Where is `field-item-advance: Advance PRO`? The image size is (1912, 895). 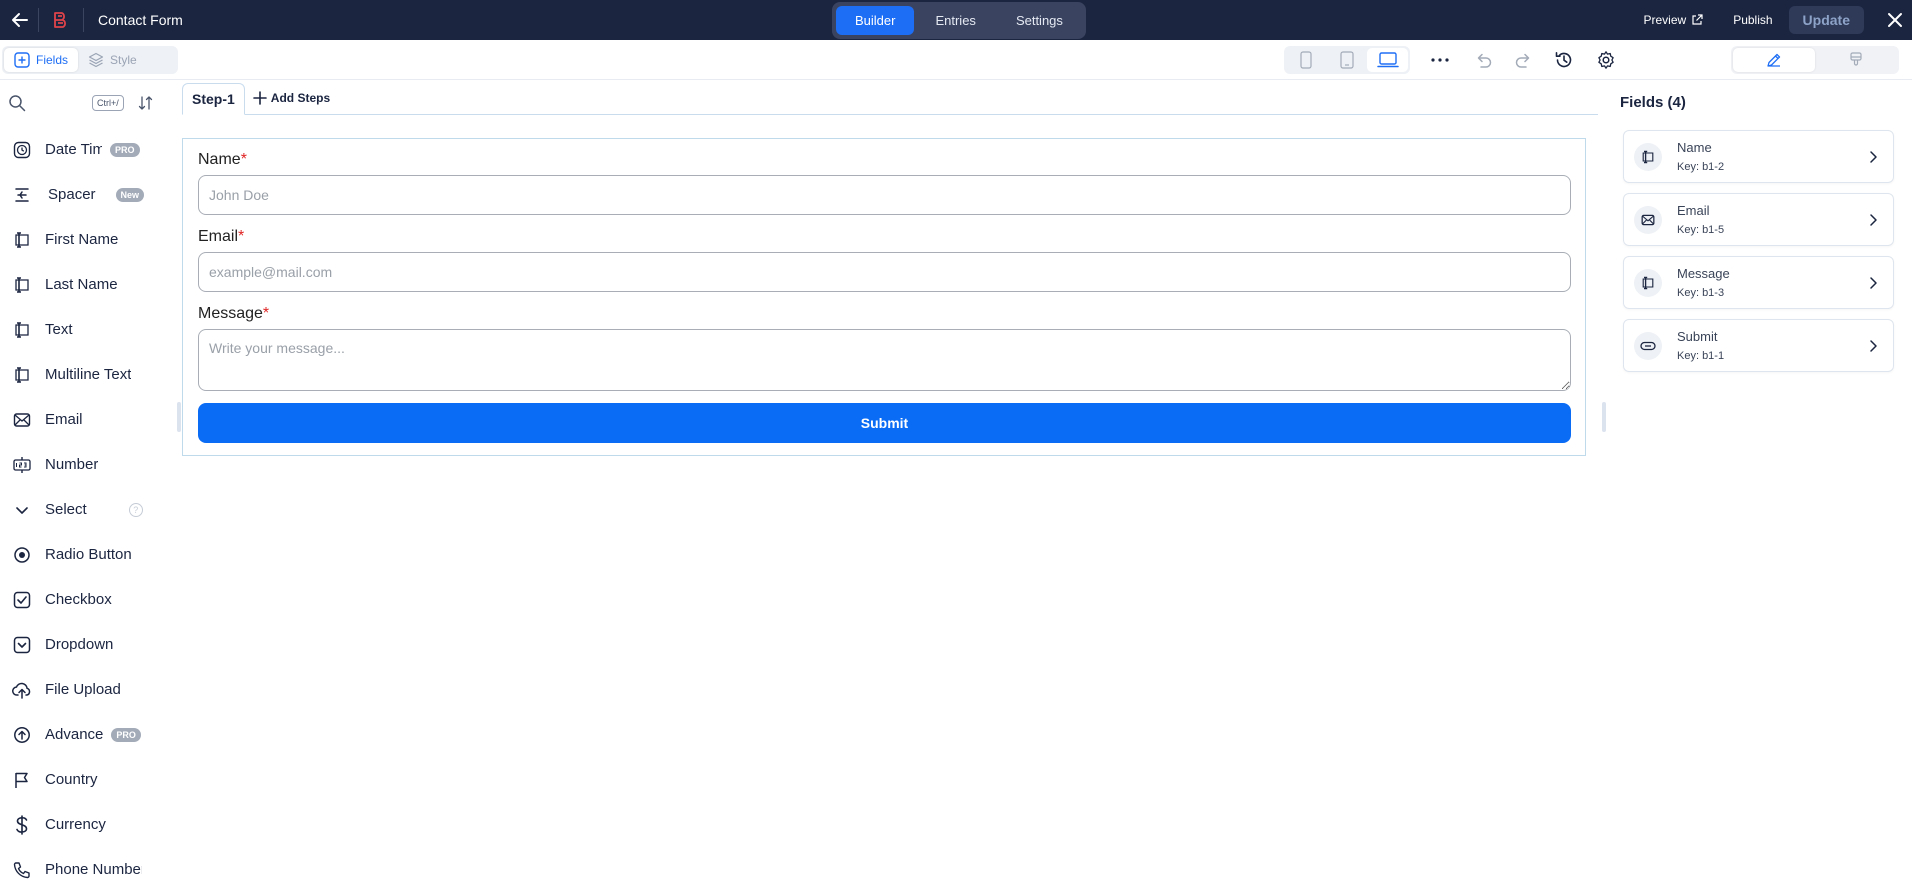
field-item-advance: Advance PRO is located at coordinates (88, 734).